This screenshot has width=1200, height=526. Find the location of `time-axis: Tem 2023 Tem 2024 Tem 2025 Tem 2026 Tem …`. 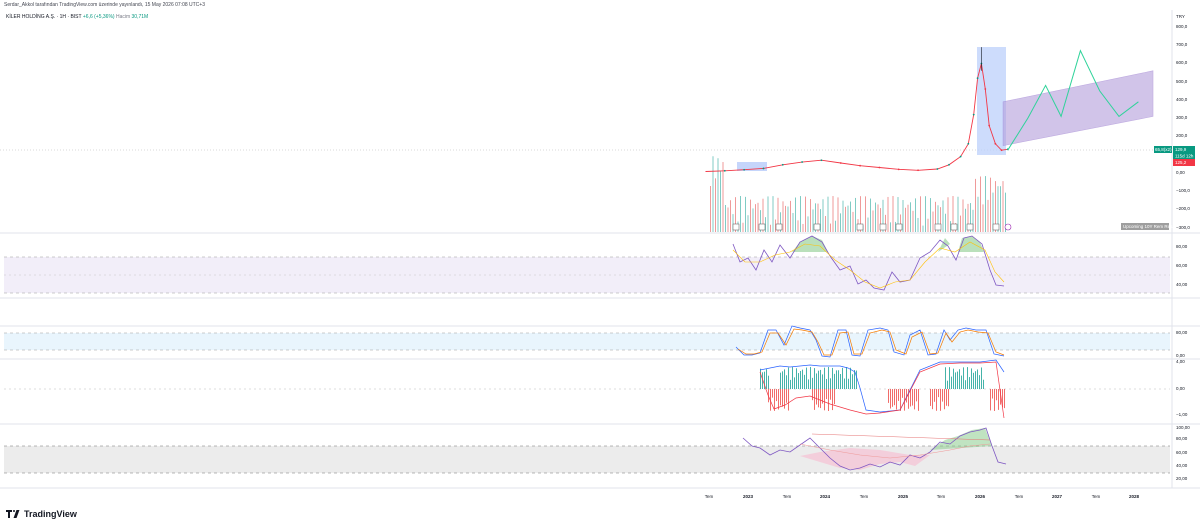

time-axis: Tem 2023 Tem 2024 Tem 2025 Tem 2026 Tem … is located at coordinates (922, 496).